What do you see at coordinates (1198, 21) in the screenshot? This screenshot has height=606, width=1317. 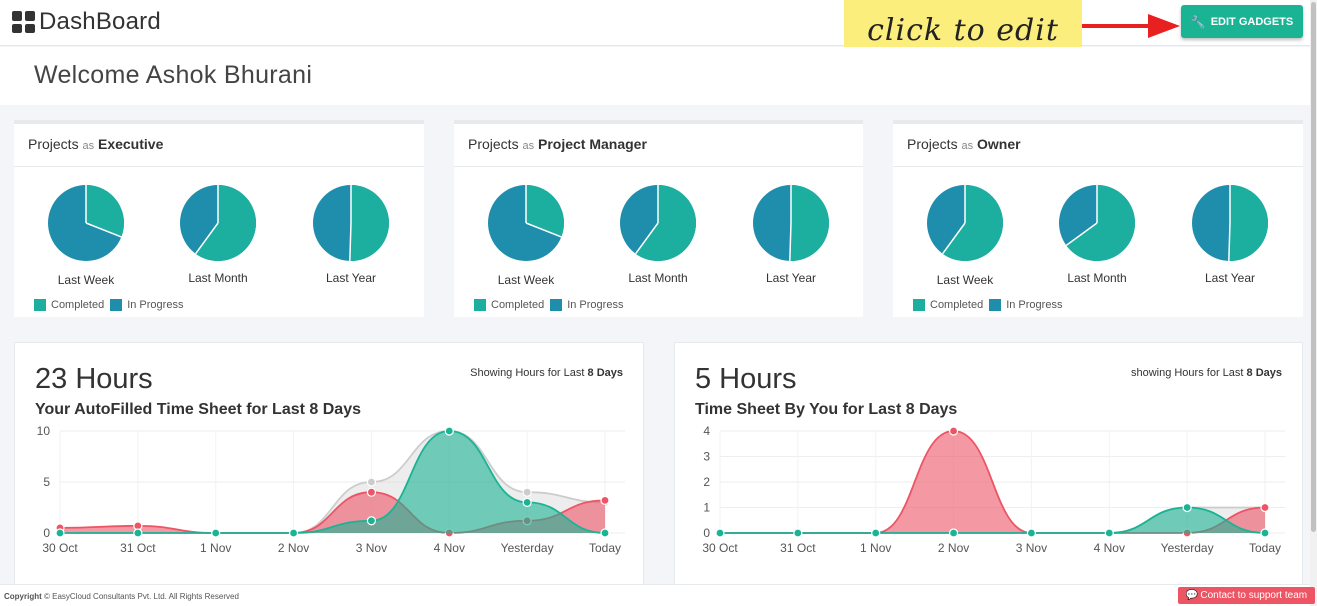 I see `wrench-icon: 🔧` at bounding box center [1198, 21].